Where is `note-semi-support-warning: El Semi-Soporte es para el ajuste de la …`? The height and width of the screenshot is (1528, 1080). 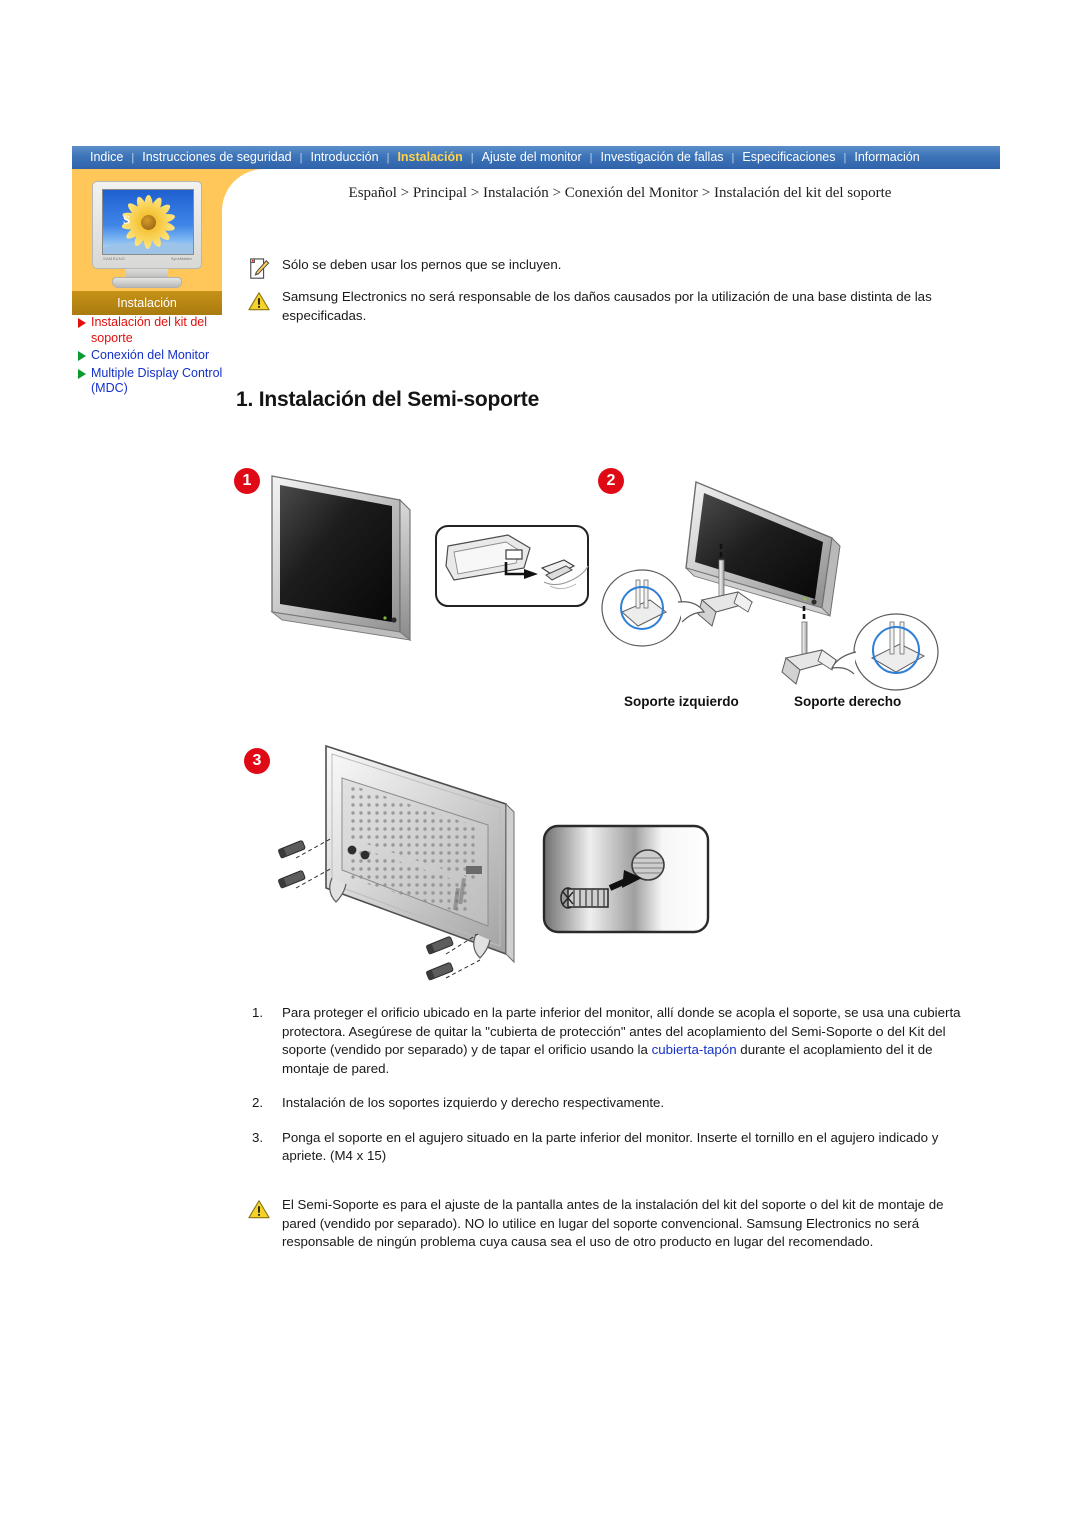
note-semi-support-warning: El Semi-Soporte es para el ajuste de la … is located at coordinates (604, 1224).